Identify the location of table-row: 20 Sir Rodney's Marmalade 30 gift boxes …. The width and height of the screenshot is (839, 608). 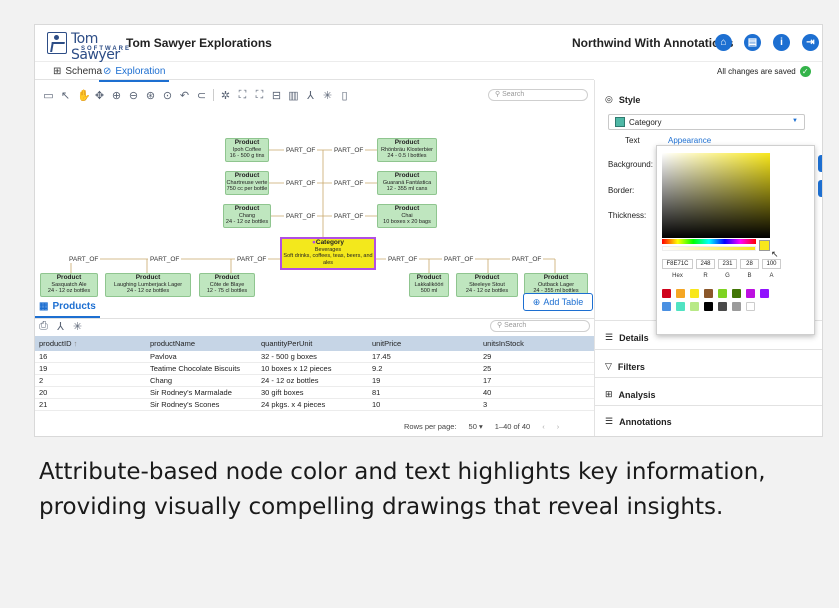
(314, 392).